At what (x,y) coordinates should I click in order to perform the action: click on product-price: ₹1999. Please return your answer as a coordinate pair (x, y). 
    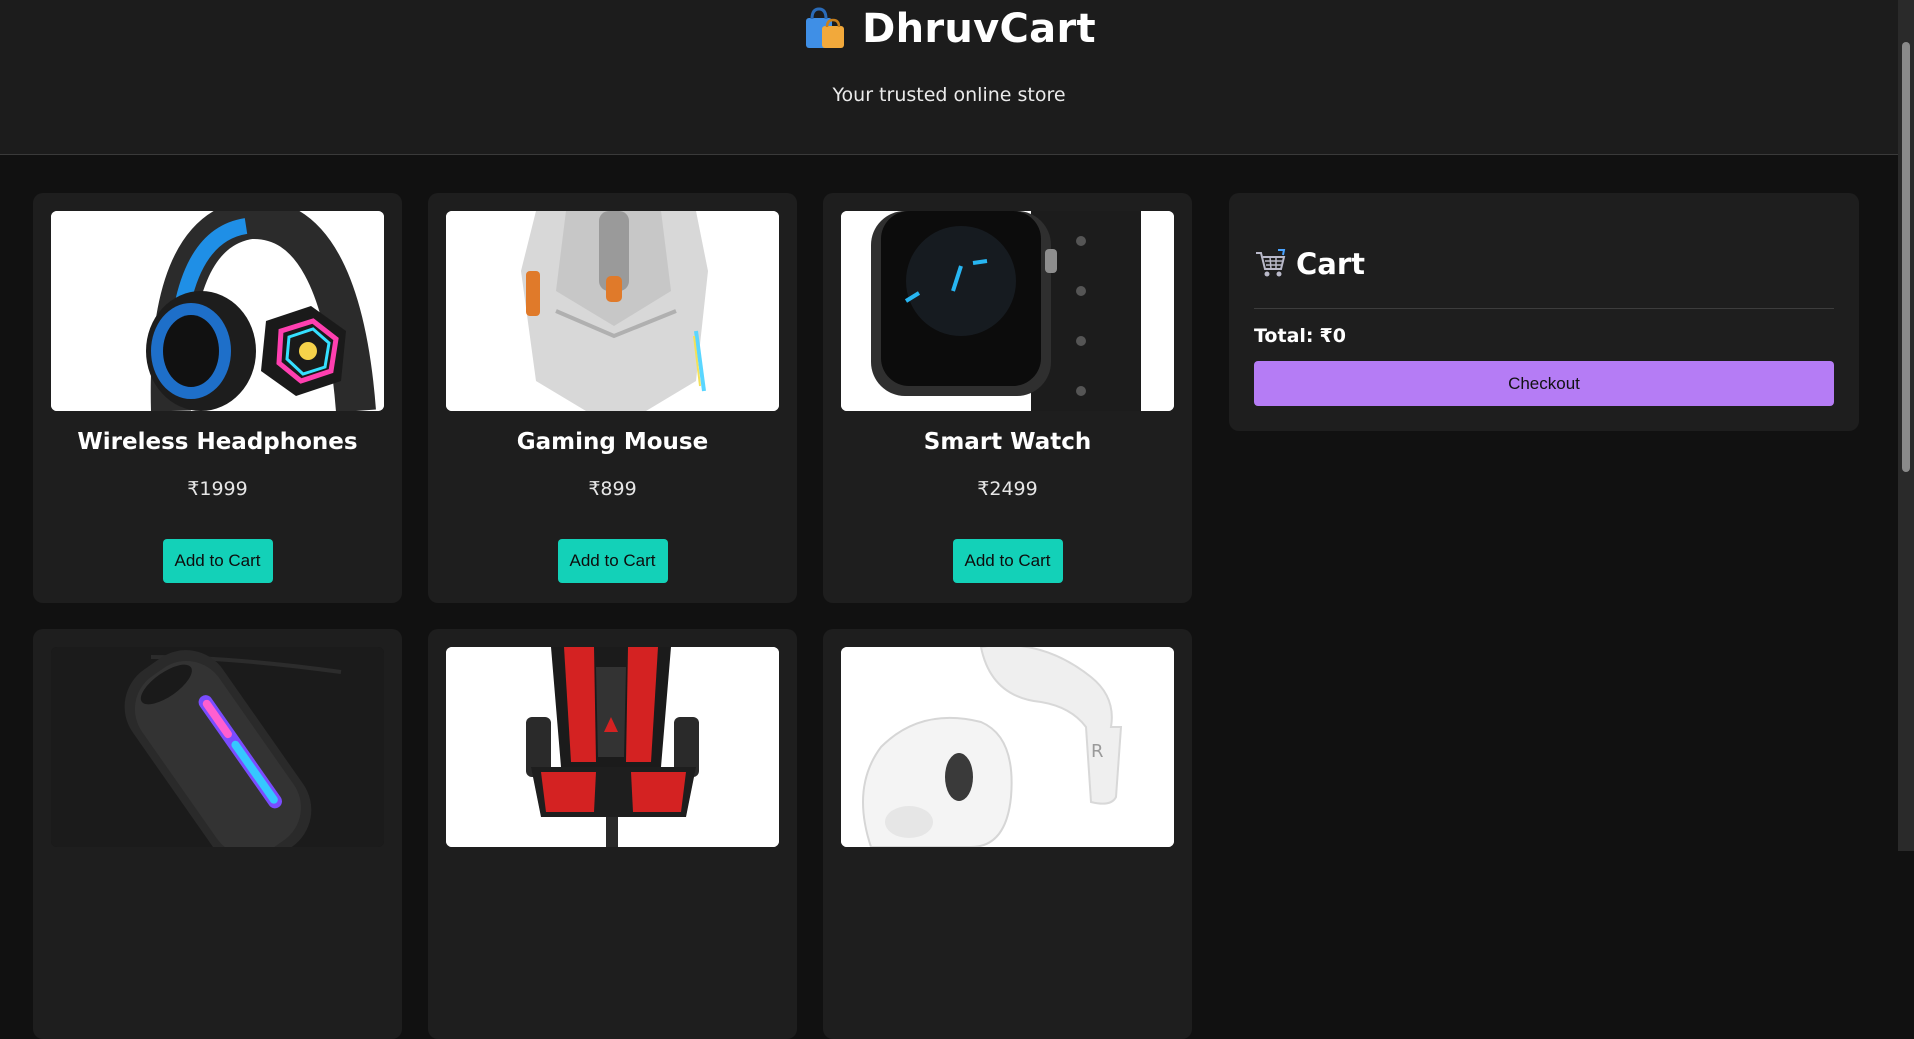
    Looking at the image, I should click on (217, 489).